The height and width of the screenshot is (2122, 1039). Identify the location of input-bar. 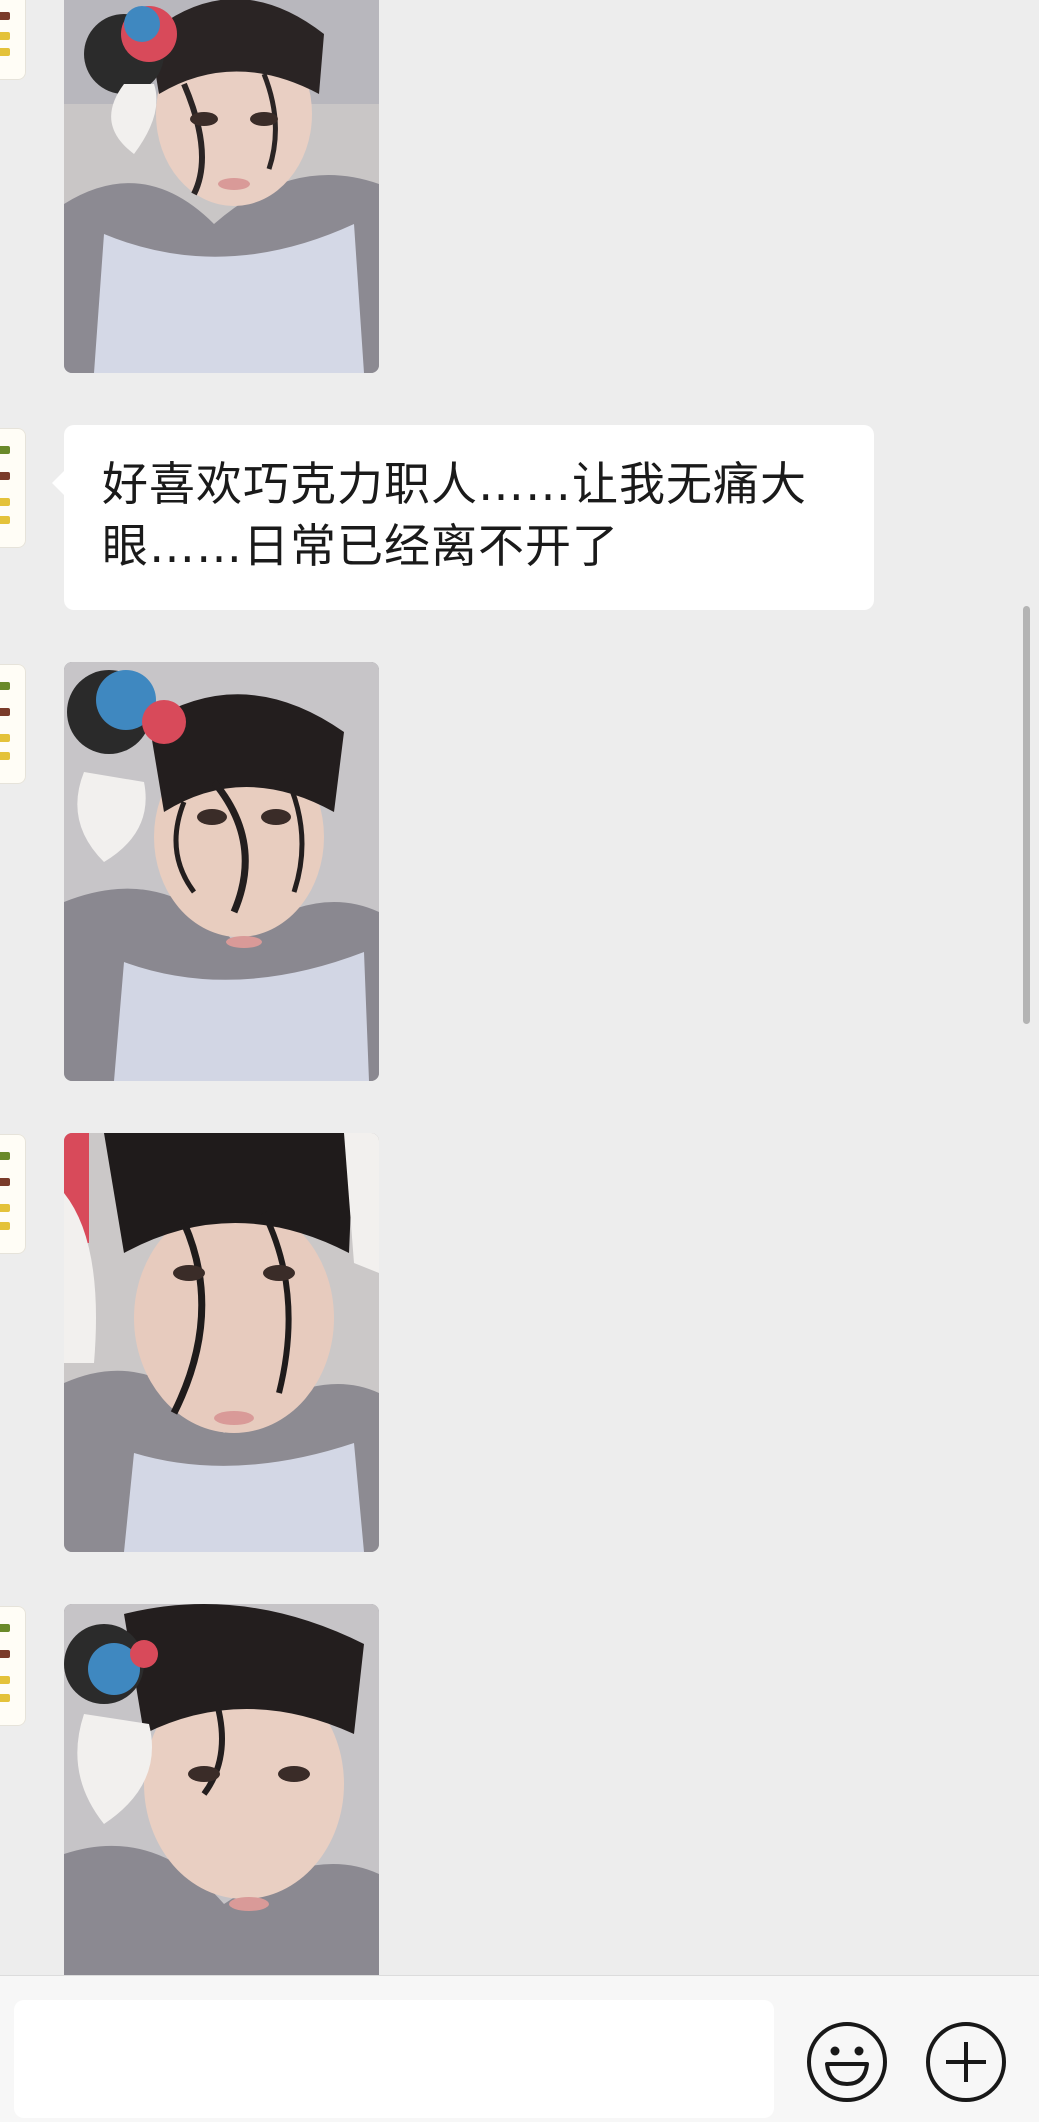
(519, 2048).